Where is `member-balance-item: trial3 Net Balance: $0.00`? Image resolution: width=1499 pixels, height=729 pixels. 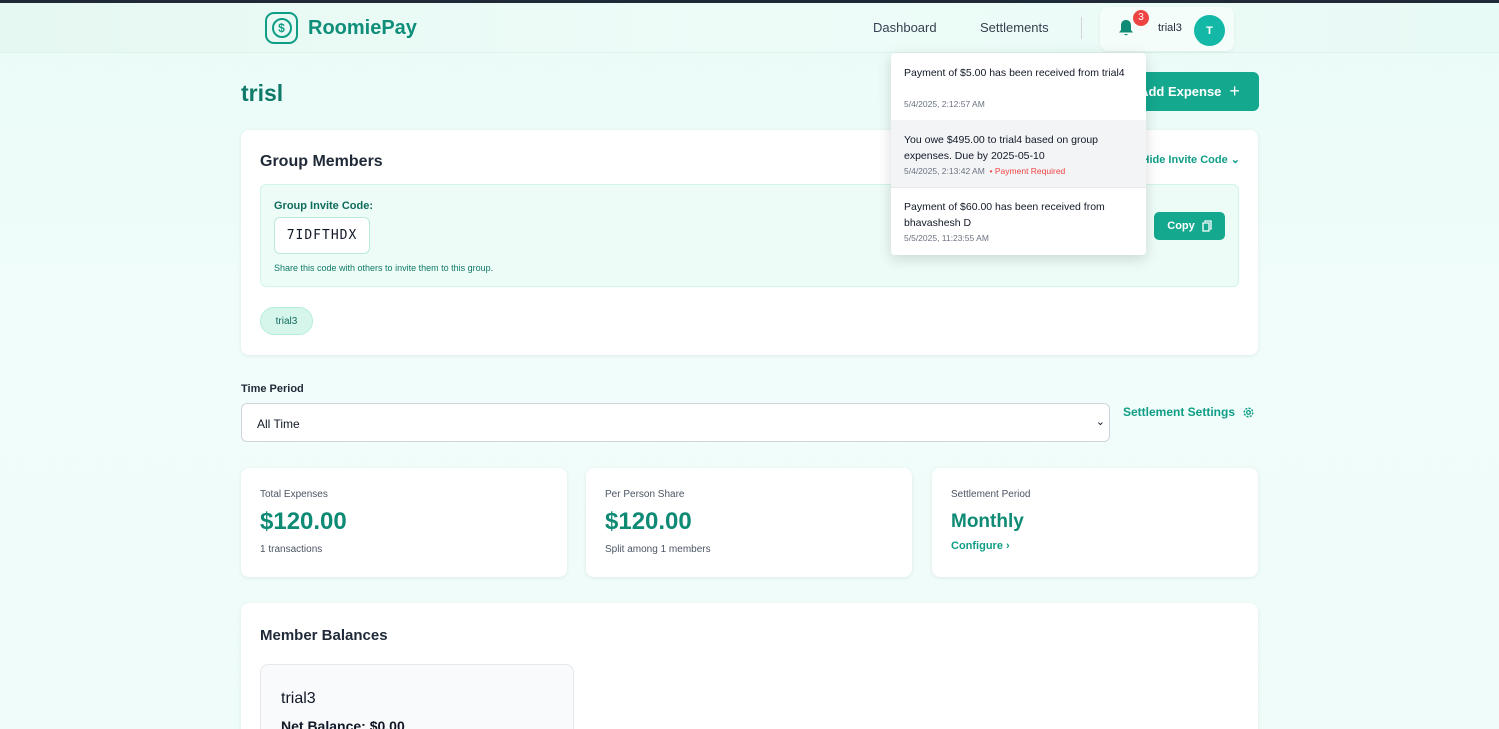 member-balance-item: trial3 Net Balance: $0.00 is located at coordinates (417, 696).